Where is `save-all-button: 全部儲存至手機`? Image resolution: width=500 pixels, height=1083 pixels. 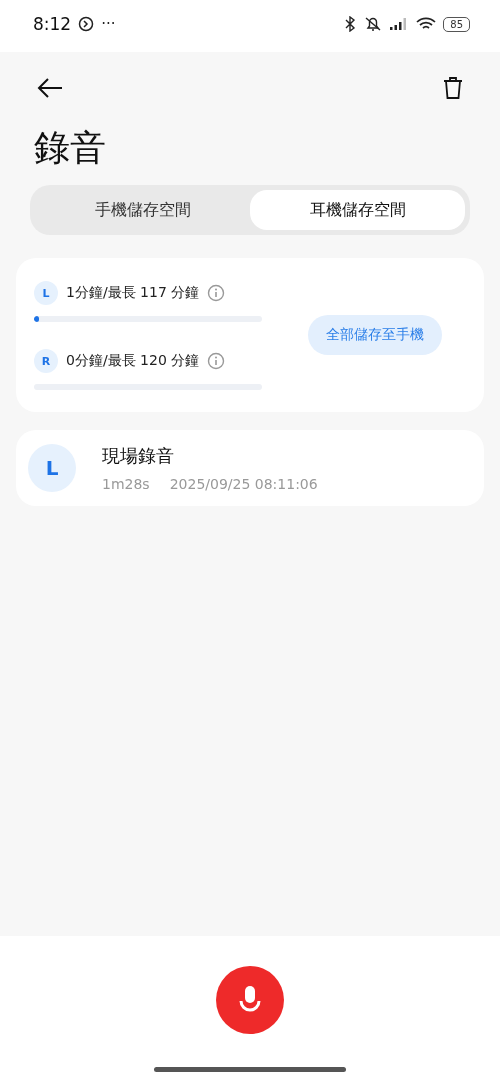 save-all-button: 全部儲存至手機 is located at coordinates (375, 335).